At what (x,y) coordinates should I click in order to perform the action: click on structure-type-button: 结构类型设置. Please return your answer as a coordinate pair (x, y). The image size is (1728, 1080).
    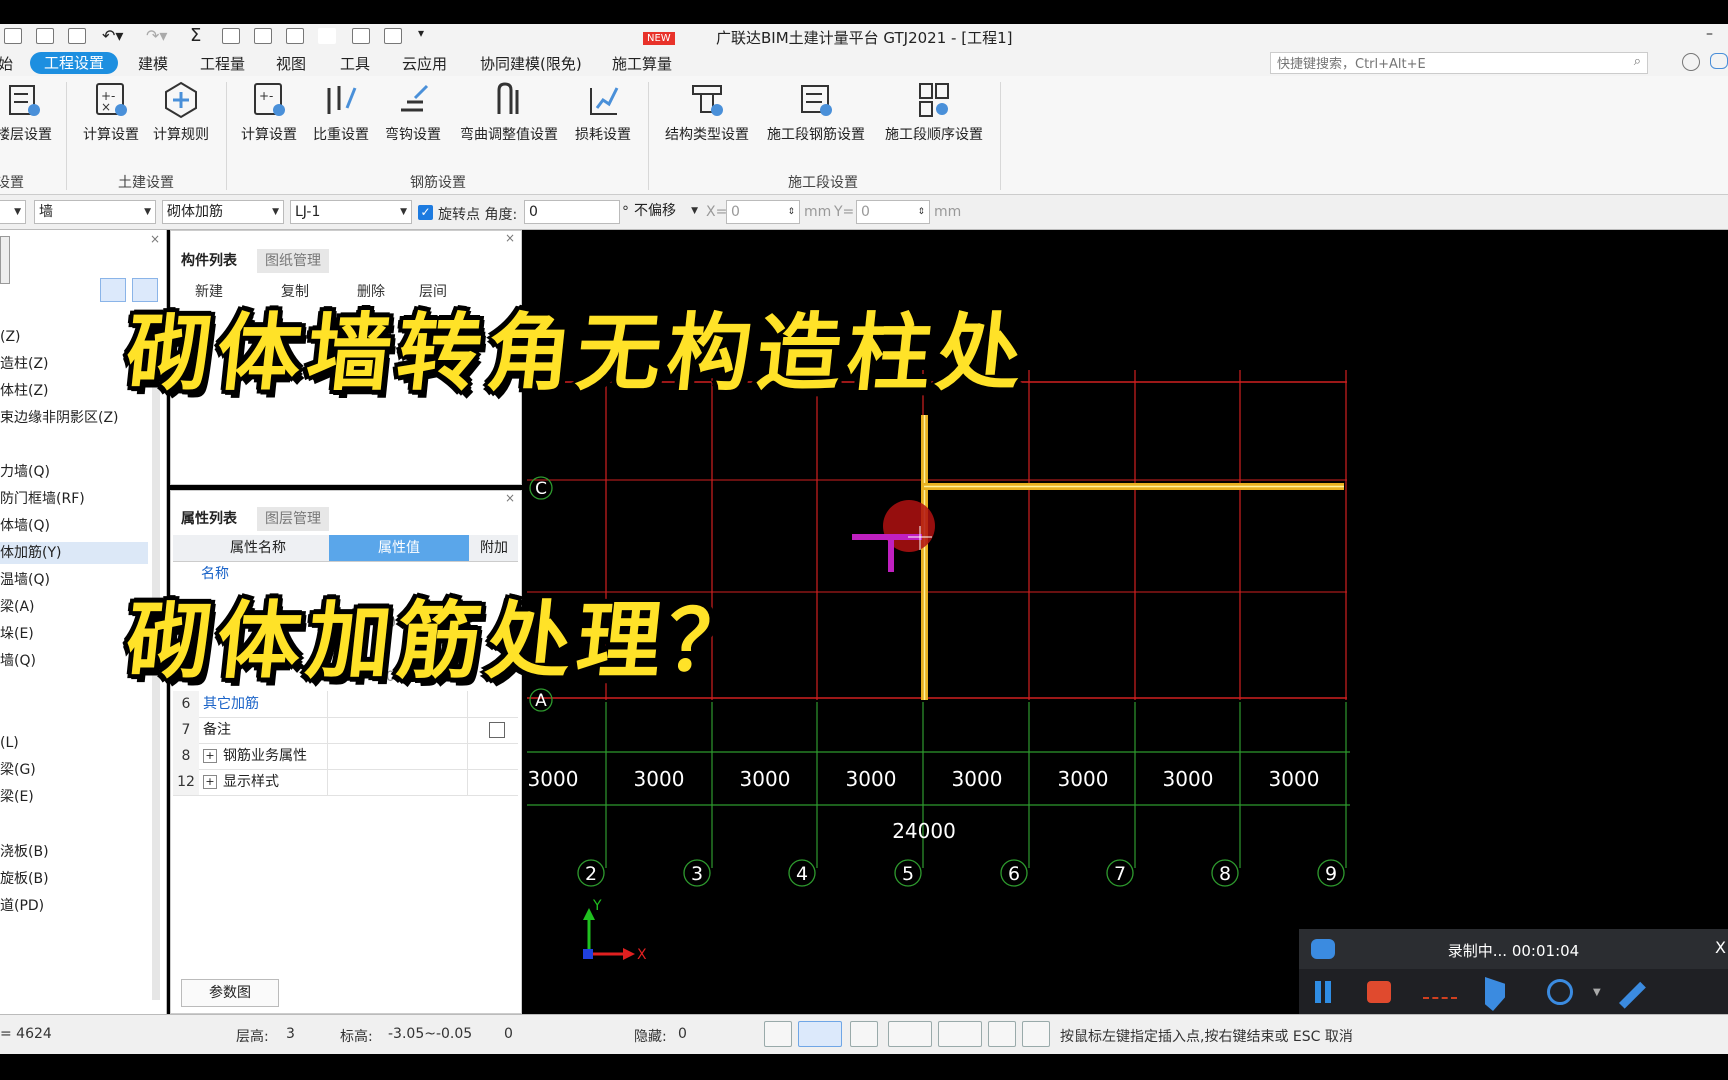
    Looking at the image, I should click on (707, 112).